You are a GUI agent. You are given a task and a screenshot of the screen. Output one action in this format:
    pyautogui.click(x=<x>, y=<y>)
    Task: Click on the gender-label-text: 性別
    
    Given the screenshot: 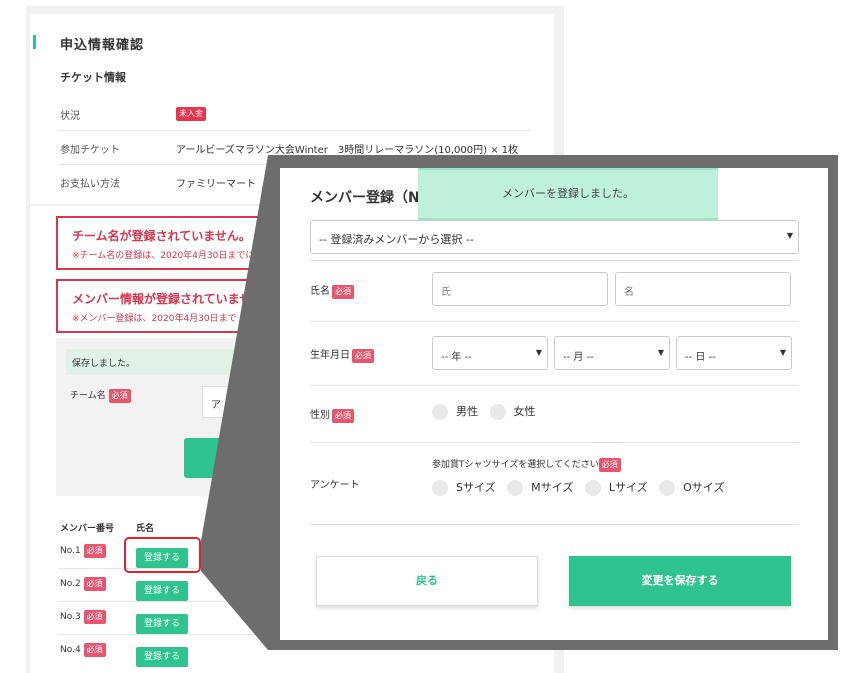 What is the action you would take?
    pyautogui.click(x=320, y=415)
    